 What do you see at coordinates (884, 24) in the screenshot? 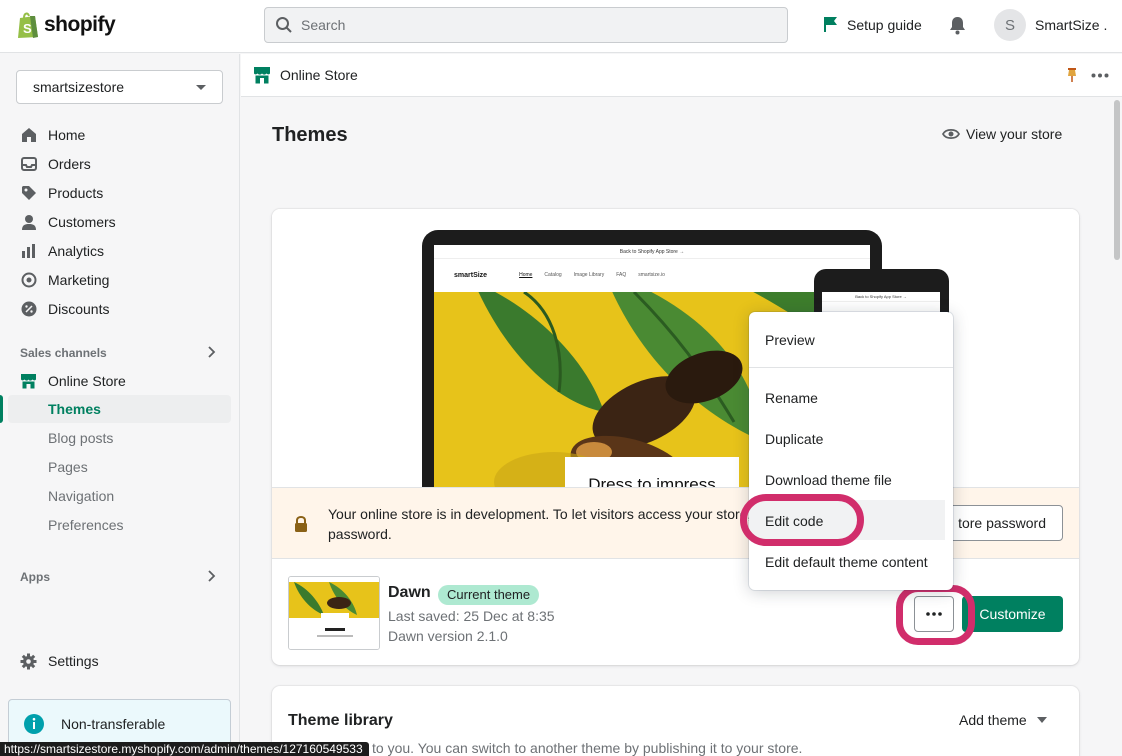
I see `setup-guide-label: Setup guide` at bounding box center [884, 24].